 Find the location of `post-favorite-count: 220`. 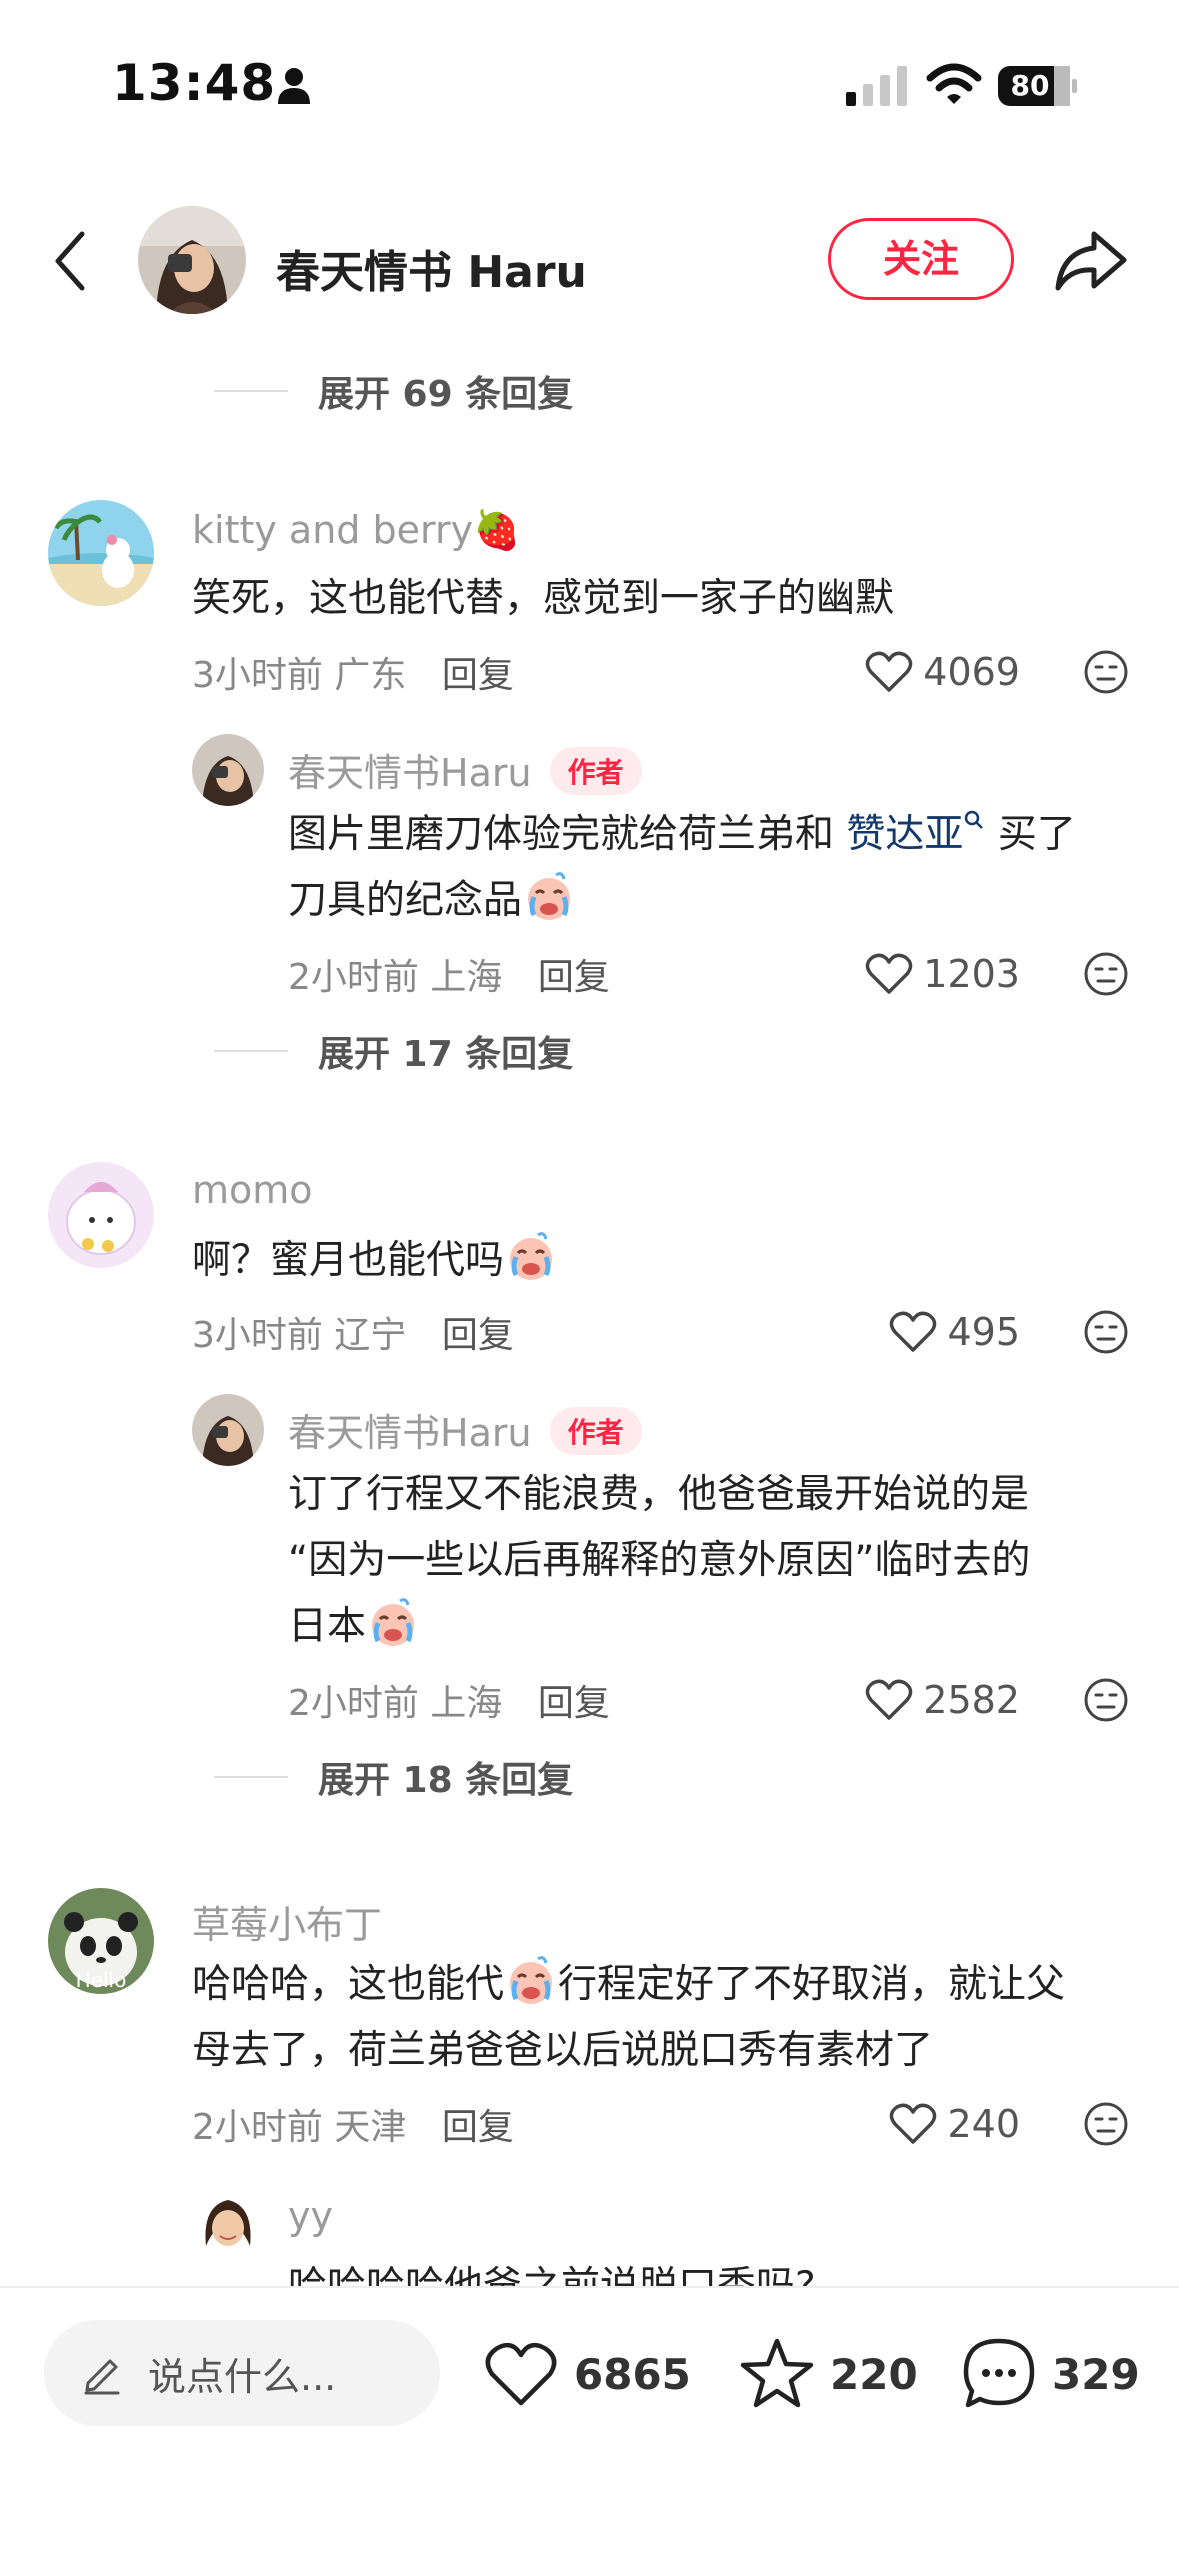

post-favorite-count: 220 is located at coordinates (874, 2374).